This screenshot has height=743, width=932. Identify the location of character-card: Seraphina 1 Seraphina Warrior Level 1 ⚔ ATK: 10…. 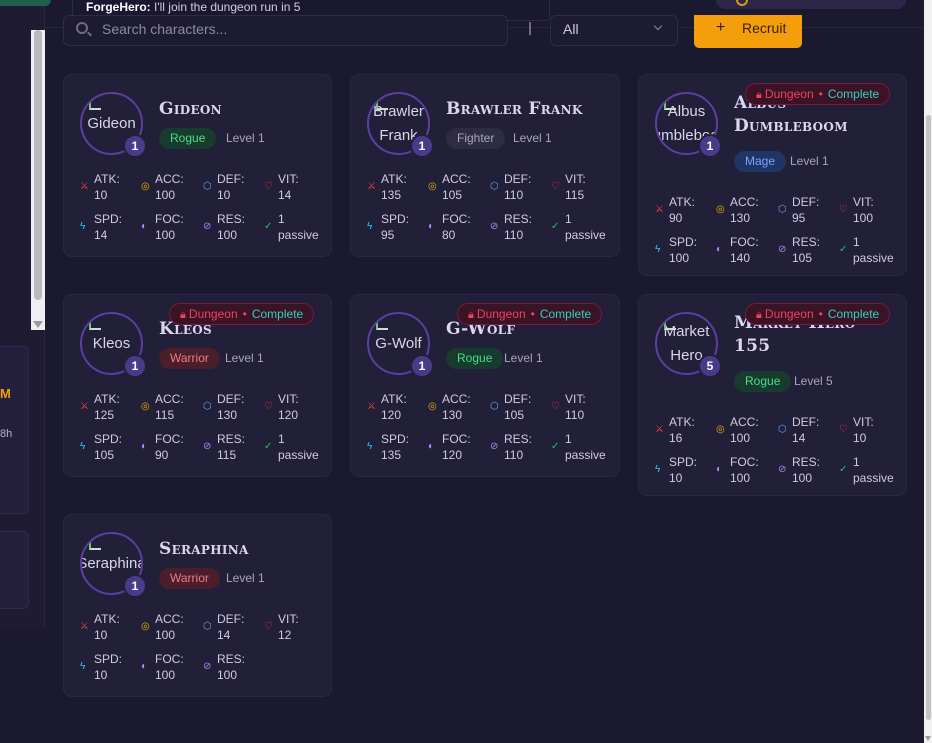
(197, 605).